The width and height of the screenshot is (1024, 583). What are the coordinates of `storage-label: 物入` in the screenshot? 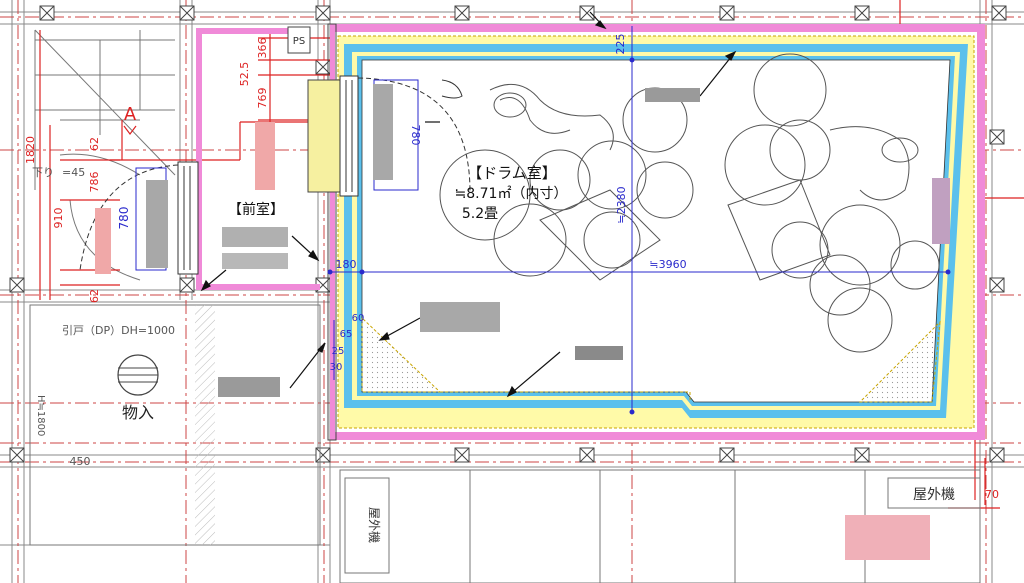 It's located at (138, 412).